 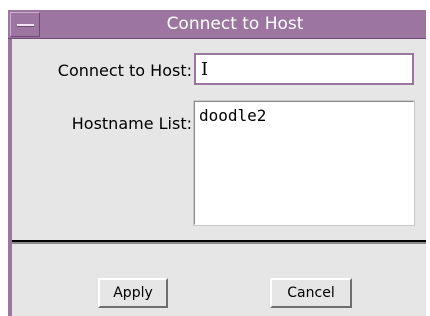 What do you see at coordinates (232, 115) in the screenshot?
I see `list-item: doodle2` at bounding box center [232, 115].